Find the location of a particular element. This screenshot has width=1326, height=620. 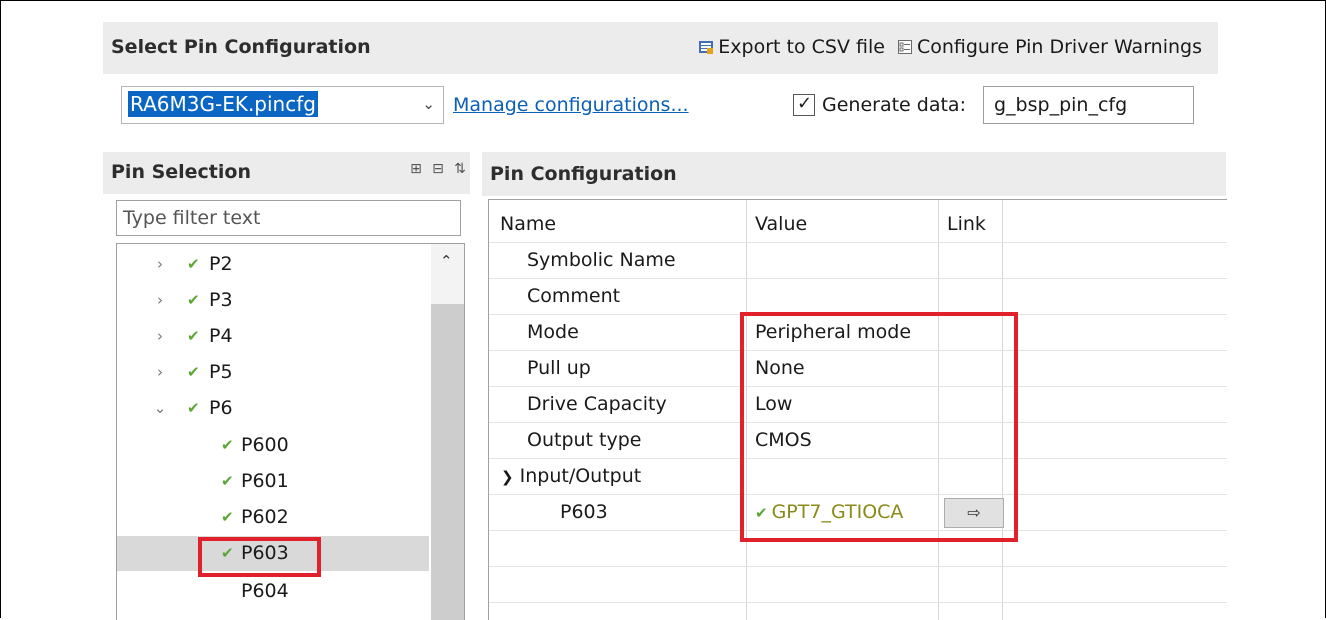

property-name: Pull up is located at coordinates (559, 368).